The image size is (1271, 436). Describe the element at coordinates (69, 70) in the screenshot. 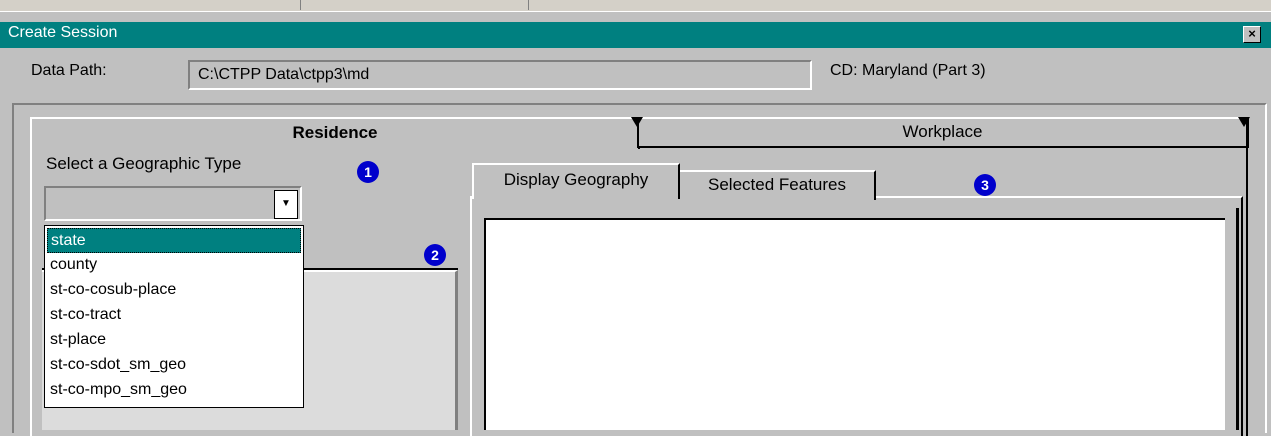

I see `data-path-label: Data Path:` at that location.